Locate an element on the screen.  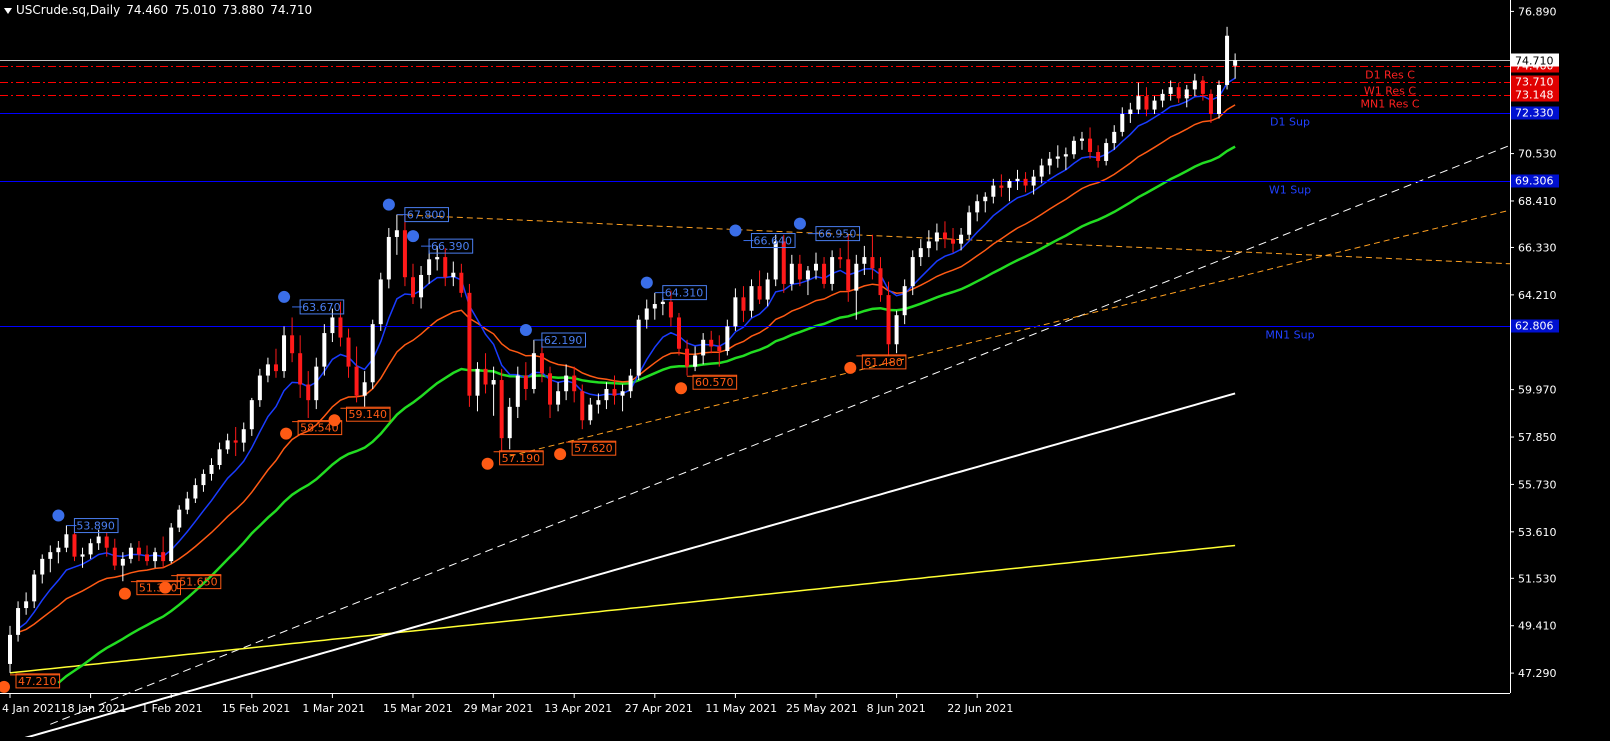
level-tag-text-2: 73.148 is located at coordinates (1534, 95).